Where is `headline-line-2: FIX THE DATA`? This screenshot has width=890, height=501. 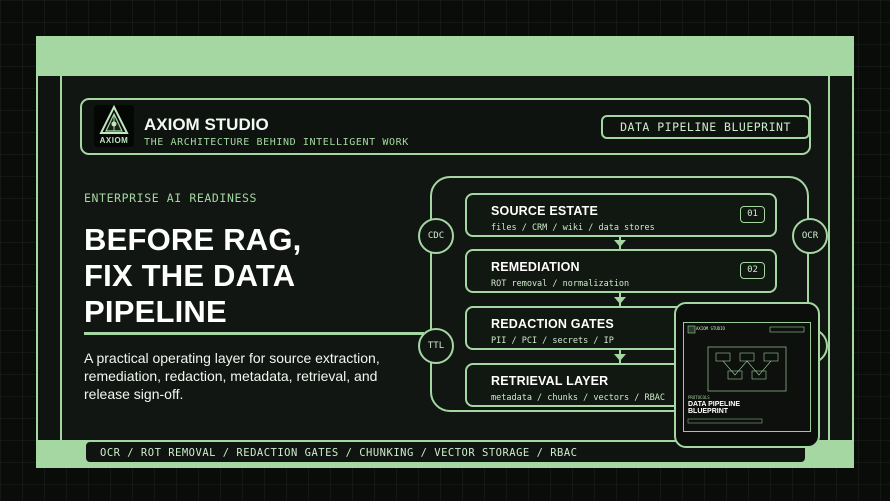
headline-line-2: FIX THE DATA is located at coordinates (190, 275).